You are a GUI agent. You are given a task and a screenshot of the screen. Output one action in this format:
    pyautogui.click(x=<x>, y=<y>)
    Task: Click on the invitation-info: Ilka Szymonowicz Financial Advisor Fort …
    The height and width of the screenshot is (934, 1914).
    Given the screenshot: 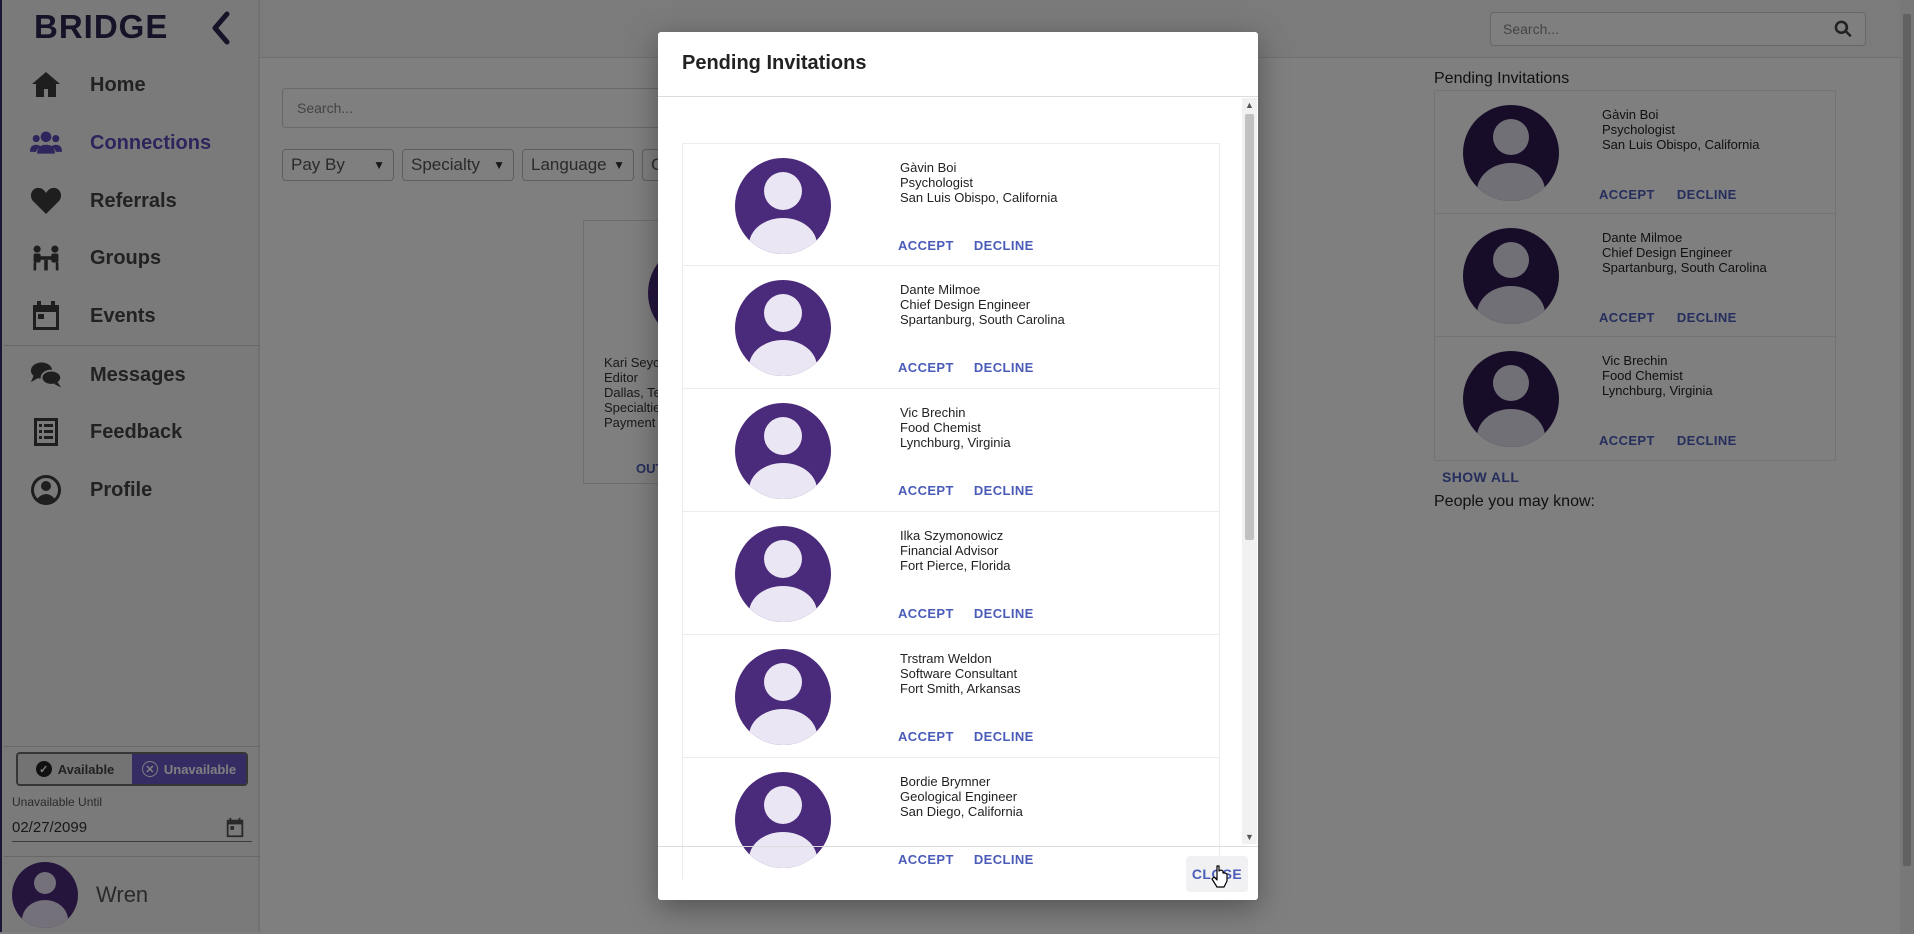 What is the action you would take?
    pyautogui.click(x=955, y=550)
    